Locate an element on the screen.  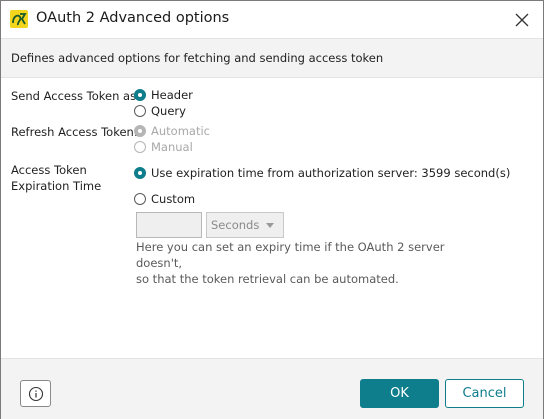
radio-header-label: Header is located at coordinates (172, 95).